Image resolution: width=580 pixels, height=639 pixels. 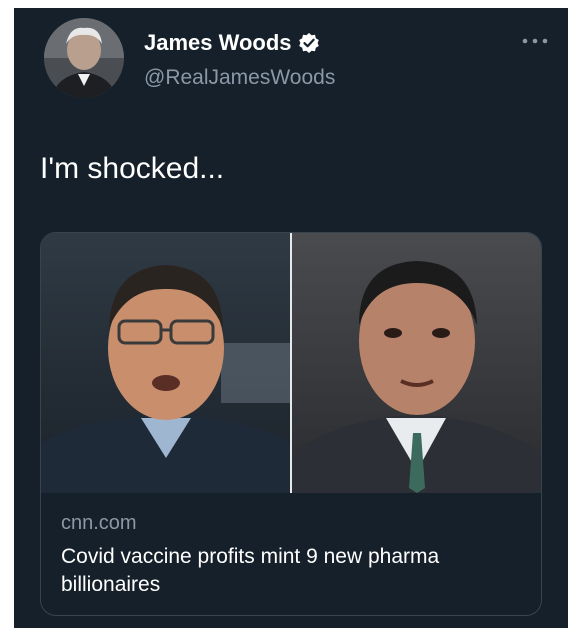 What do you see at coordinates (218, 43) in the screenshot?
I see `author-display-name: James Woods` at bounding box center [218, 43].